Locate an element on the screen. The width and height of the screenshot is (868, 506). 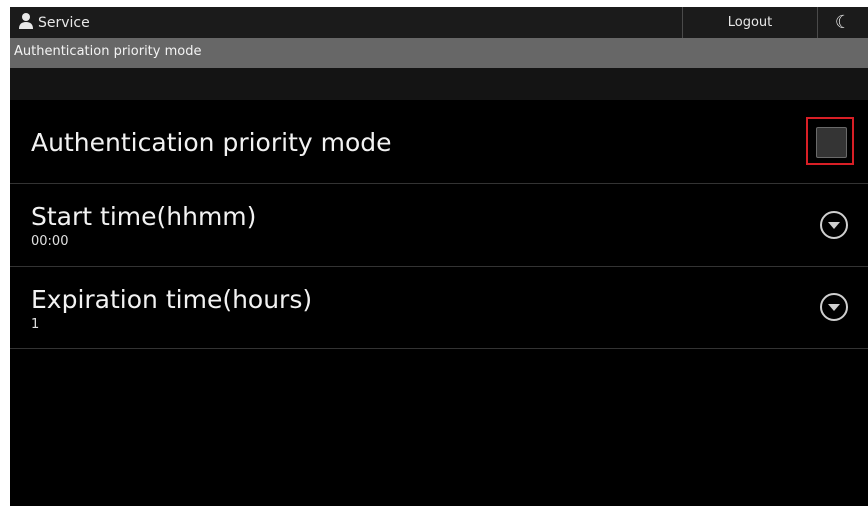
auth-priority-mode-label: Authentication priority mode is located at coordinates (211, 142).